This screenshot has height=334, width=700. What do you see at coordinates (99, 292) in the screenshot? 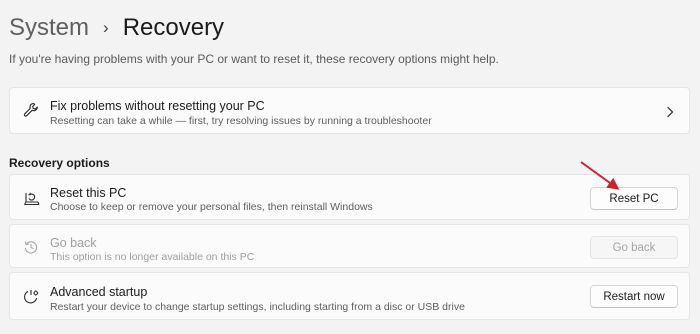
I see `advanced-startup-title: Advanced startup` at bounding box center [99, 292].